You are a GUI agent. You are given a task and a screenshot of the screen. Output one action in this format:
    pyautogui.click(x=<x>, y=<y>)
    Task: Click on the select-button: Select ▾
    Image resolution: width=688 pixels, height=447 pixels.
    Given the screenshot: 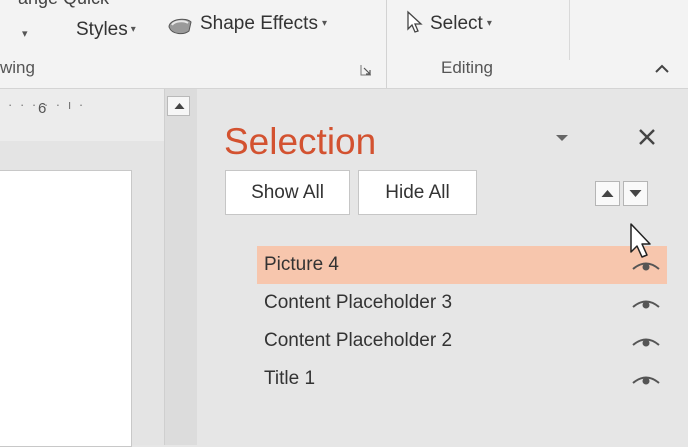 What is the action you would take?
    pyautogui.click(x=461, y=24)
    